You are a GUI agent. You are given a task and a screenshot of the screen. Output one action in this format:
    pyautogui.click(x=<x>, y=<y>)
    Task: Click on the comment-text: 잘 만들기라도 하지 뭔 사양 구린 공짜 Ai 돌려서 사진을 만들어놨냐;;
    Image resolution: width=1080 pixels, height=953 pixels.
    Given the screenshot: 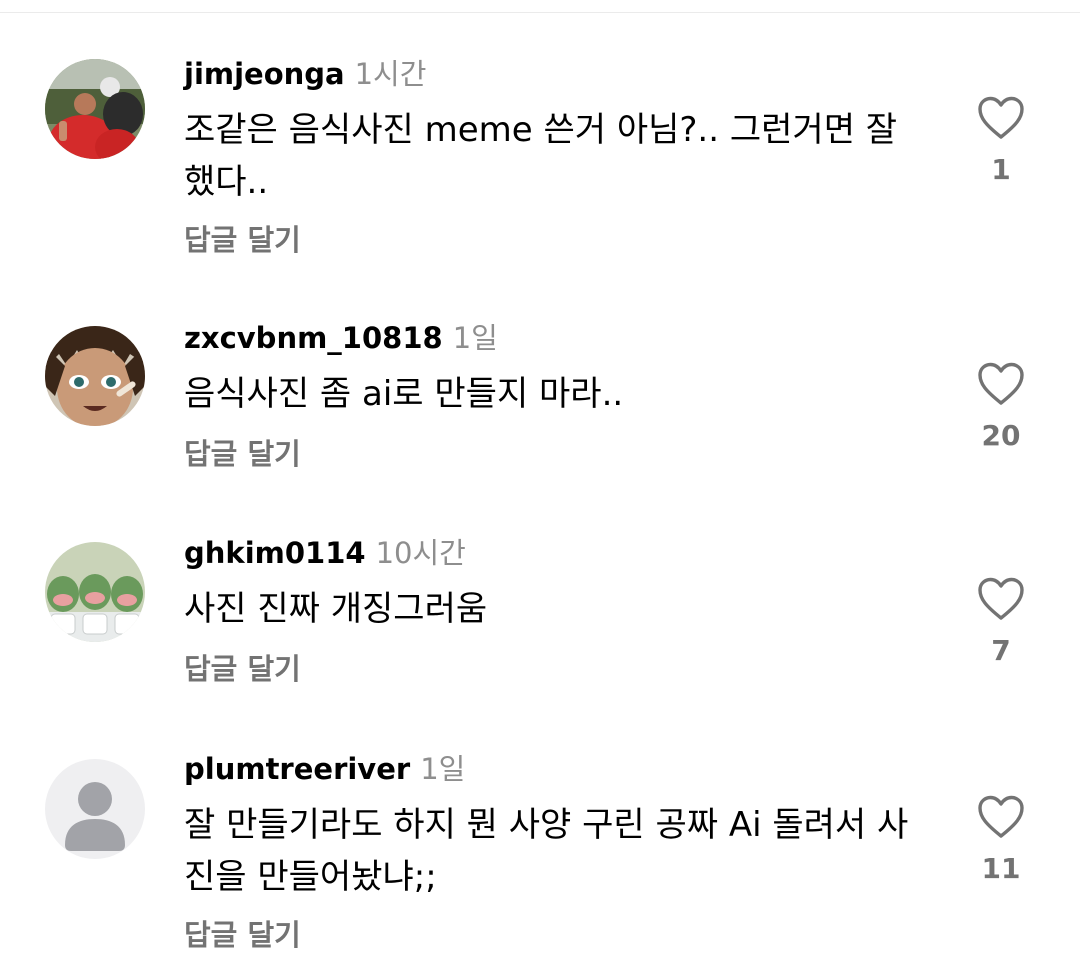 What is the action you would take?
    pyautogui.click(x=546, y=851)
    